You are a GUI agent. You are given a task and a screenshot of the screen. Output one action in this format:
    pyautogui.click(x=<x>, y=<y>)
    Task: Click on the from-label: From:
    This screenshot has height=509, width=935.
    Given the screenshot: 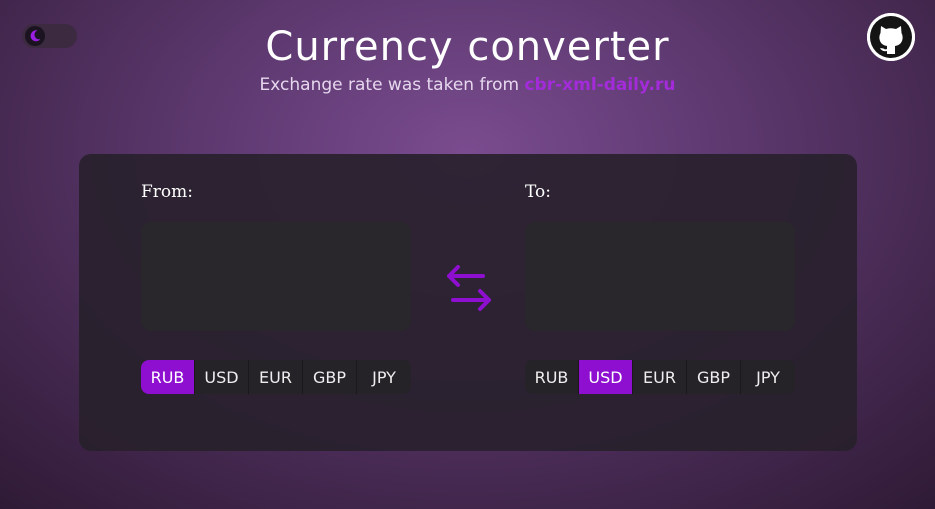 What is the action you would take?
    pyautogui.click(x=167, y=192)
    